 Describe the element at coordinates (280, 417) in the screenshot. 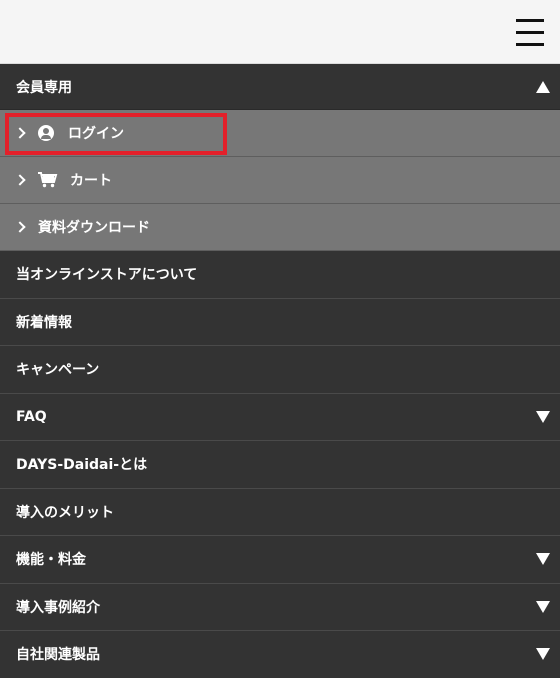

I see `nav-item-faq: FAQ` at that location.